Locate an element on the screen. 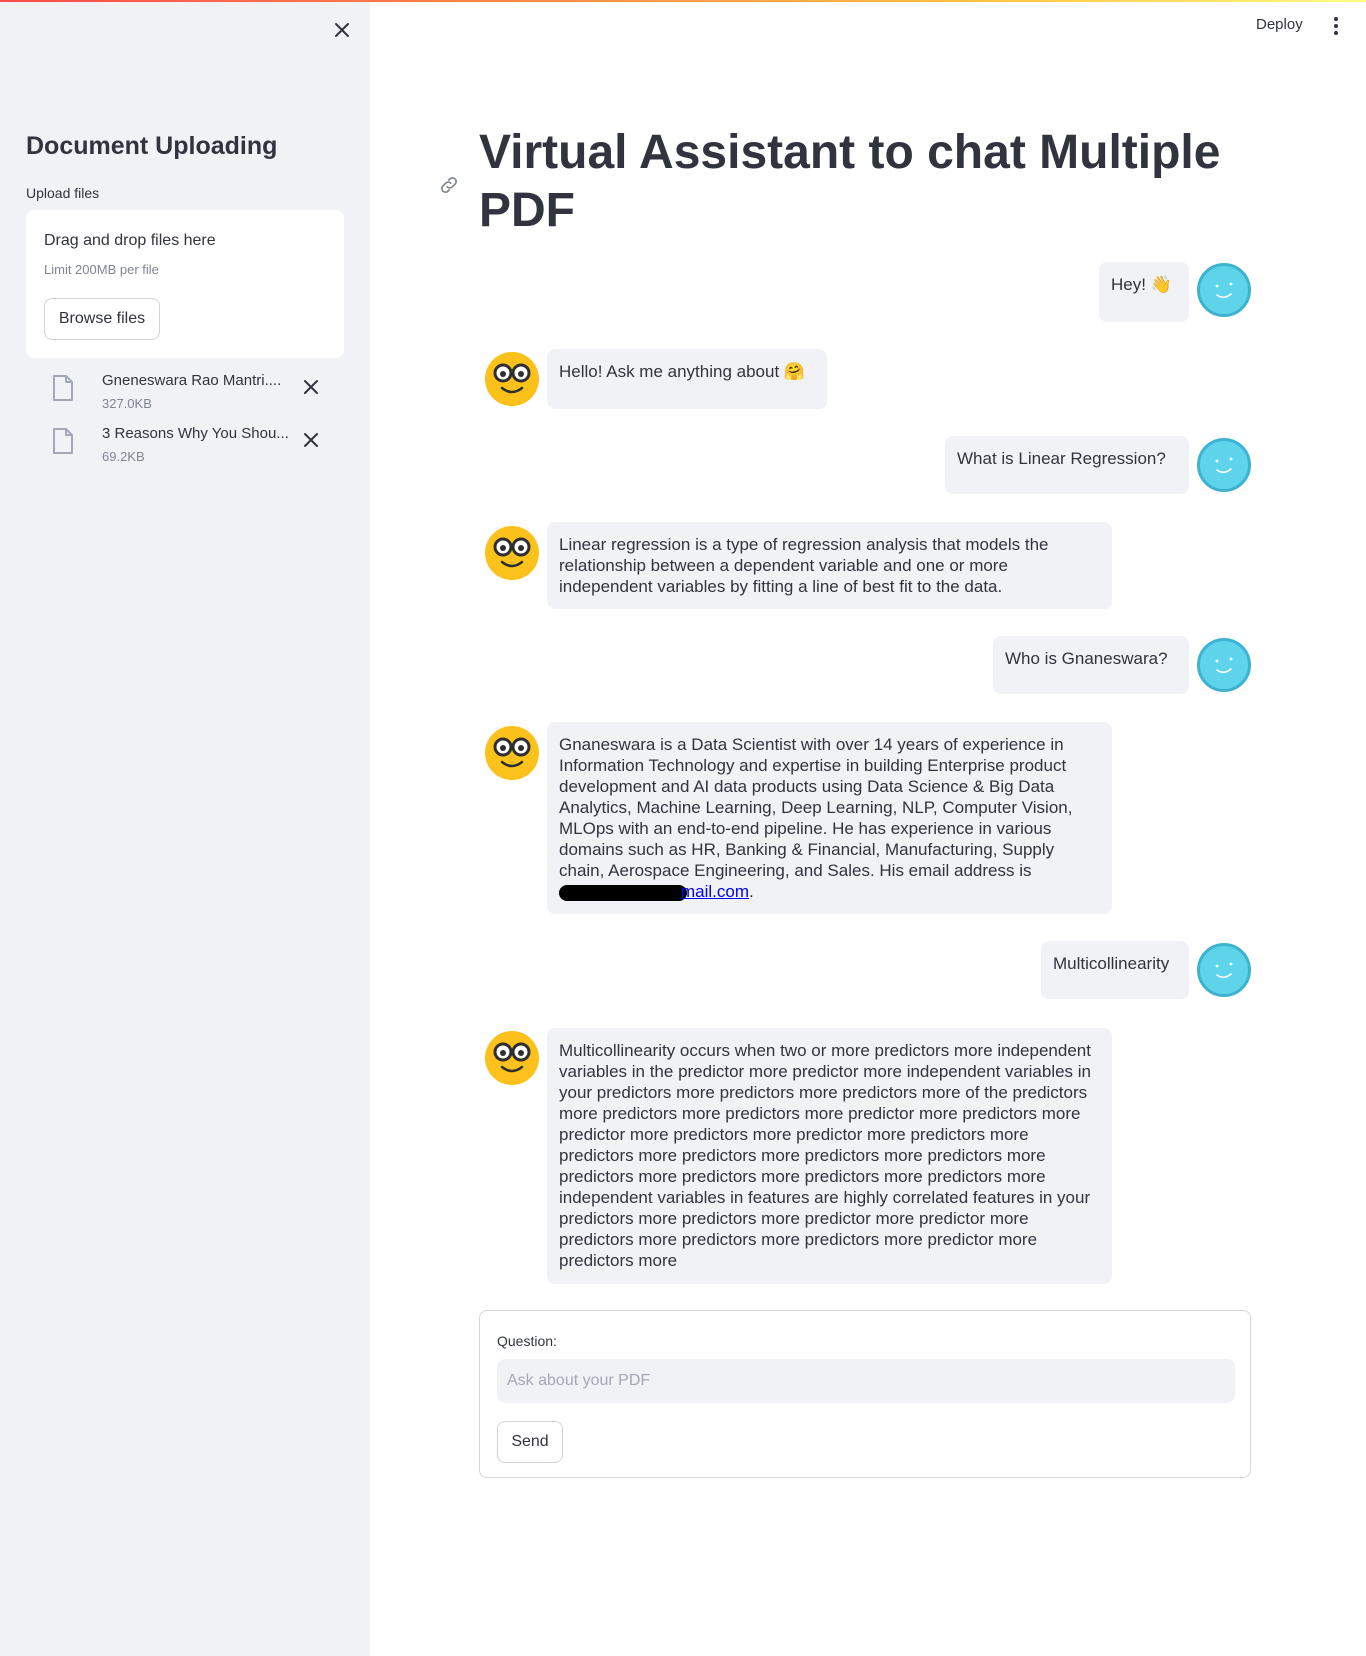 This screenshot has height=1656, width=1366. sidebar-heading: Document Uploading is located at coordinates (152, 146).